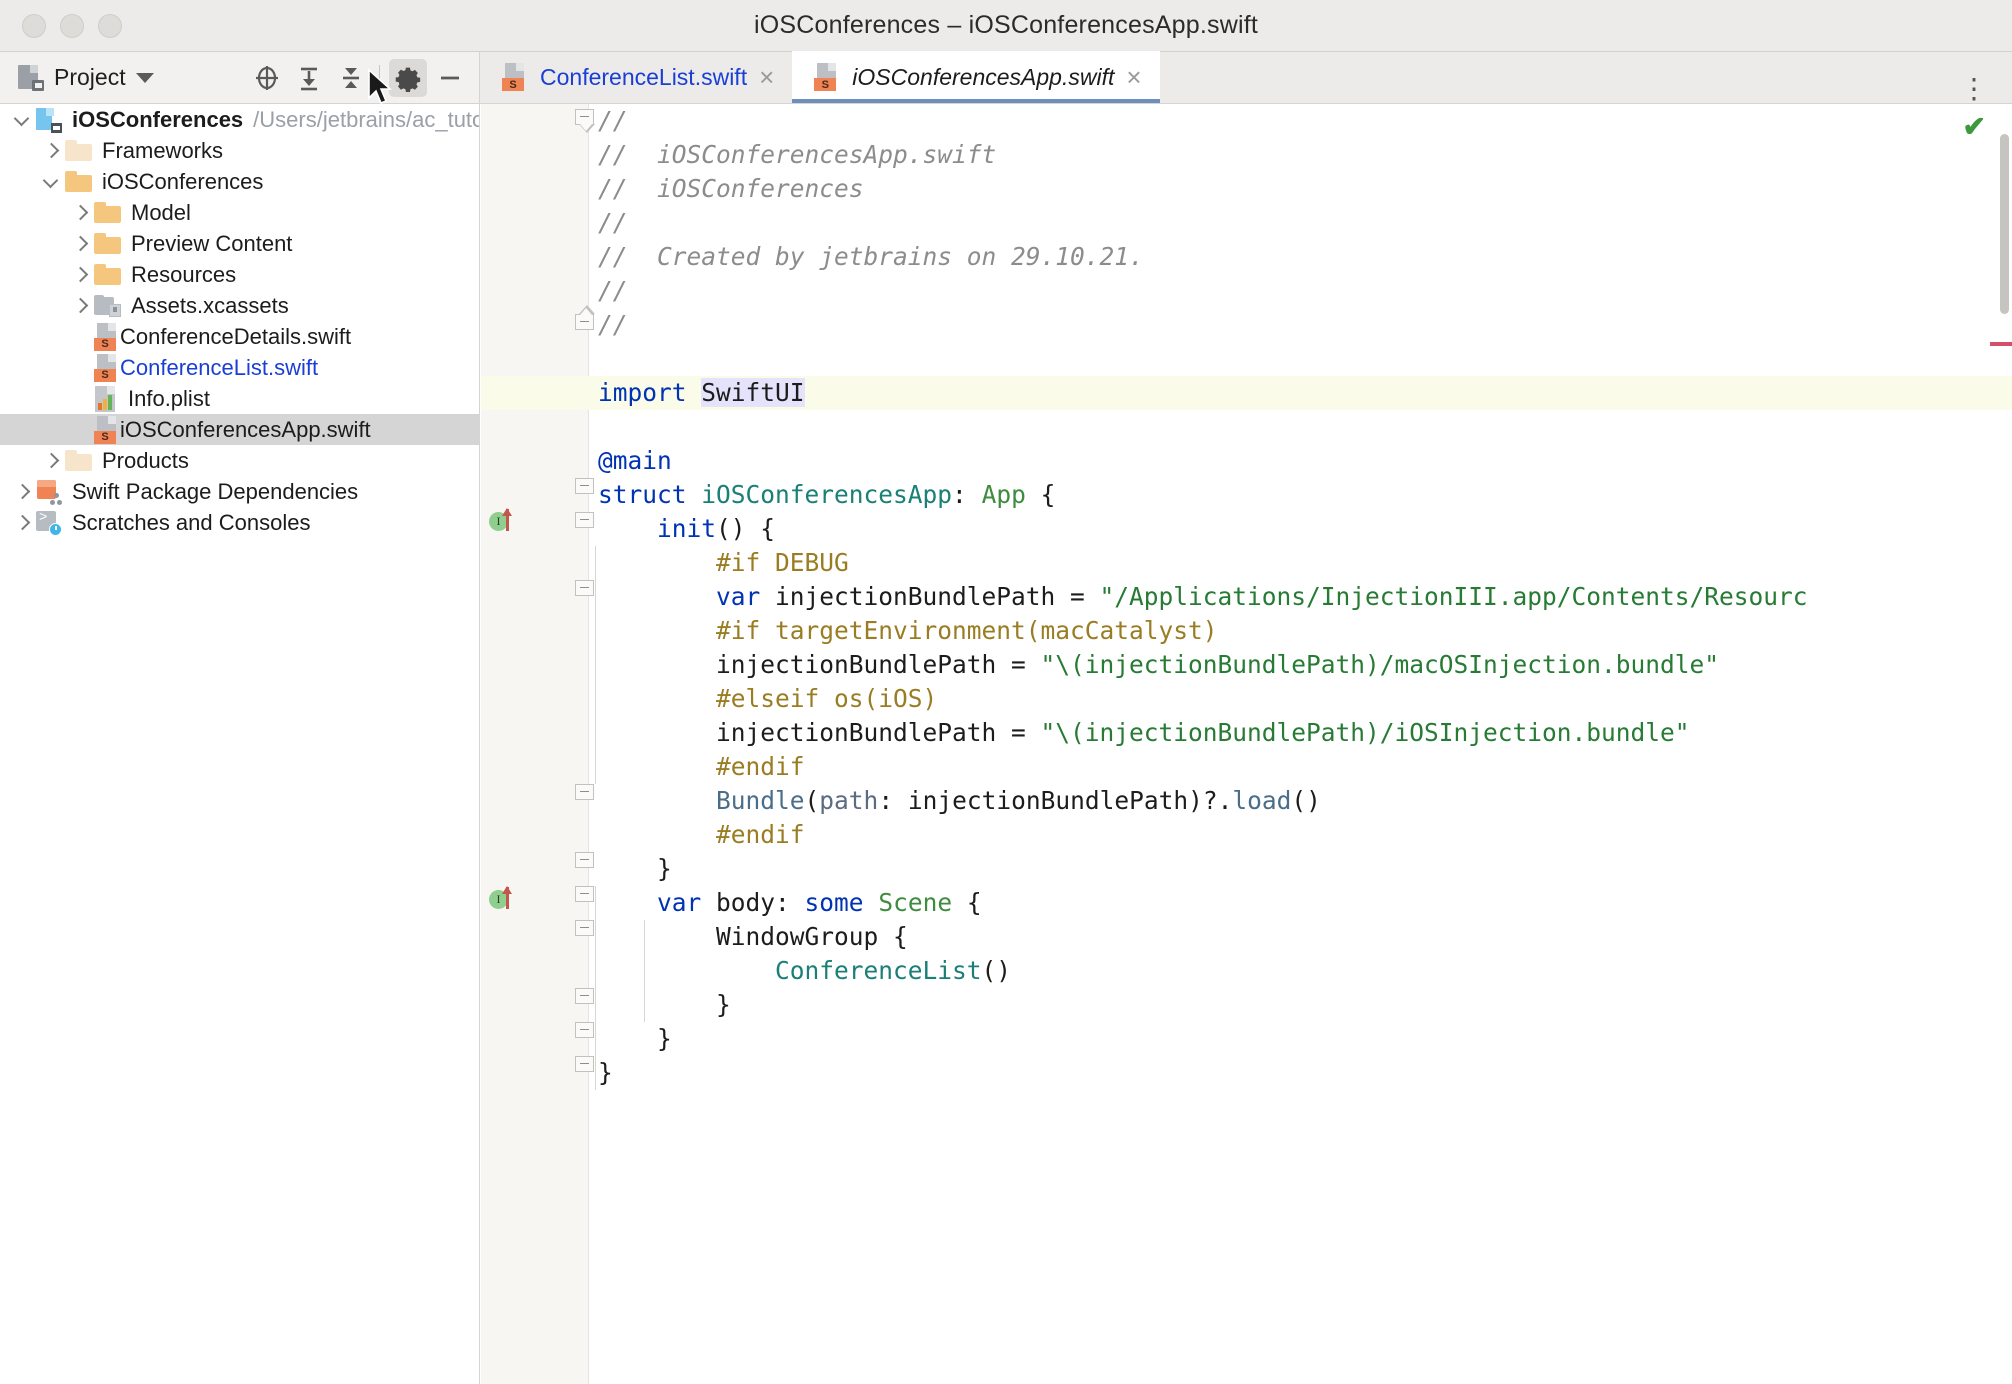 The width and height of the screenshot is (2012, 1384). I want to click on tree-item-resources: Resources, so click(239, 274).